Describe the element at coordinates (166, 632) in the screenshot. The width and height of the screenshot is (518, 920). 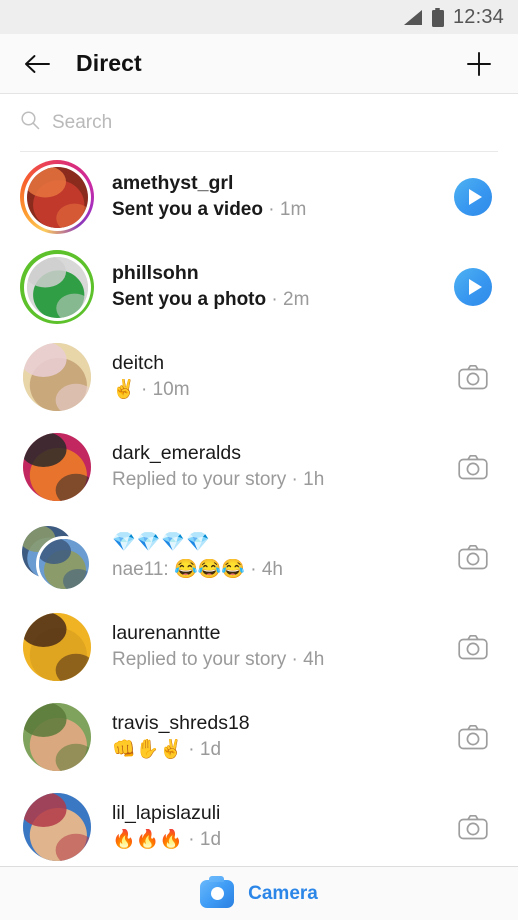
I see `thread-username: laurenanntte` at that location.